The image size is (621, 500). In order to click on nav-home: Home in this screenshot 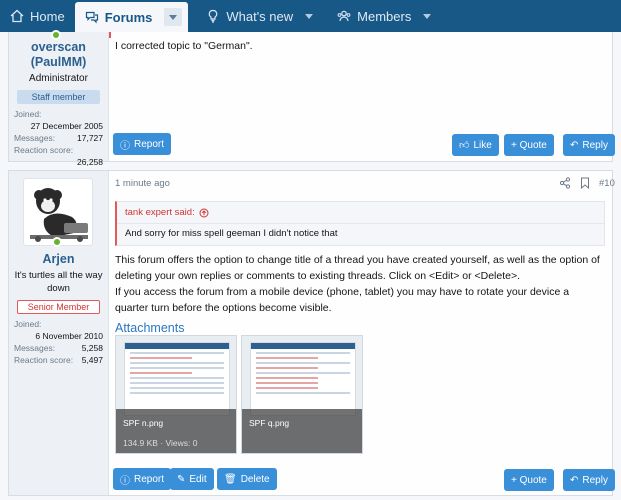, I will do `click(37, 16)`.